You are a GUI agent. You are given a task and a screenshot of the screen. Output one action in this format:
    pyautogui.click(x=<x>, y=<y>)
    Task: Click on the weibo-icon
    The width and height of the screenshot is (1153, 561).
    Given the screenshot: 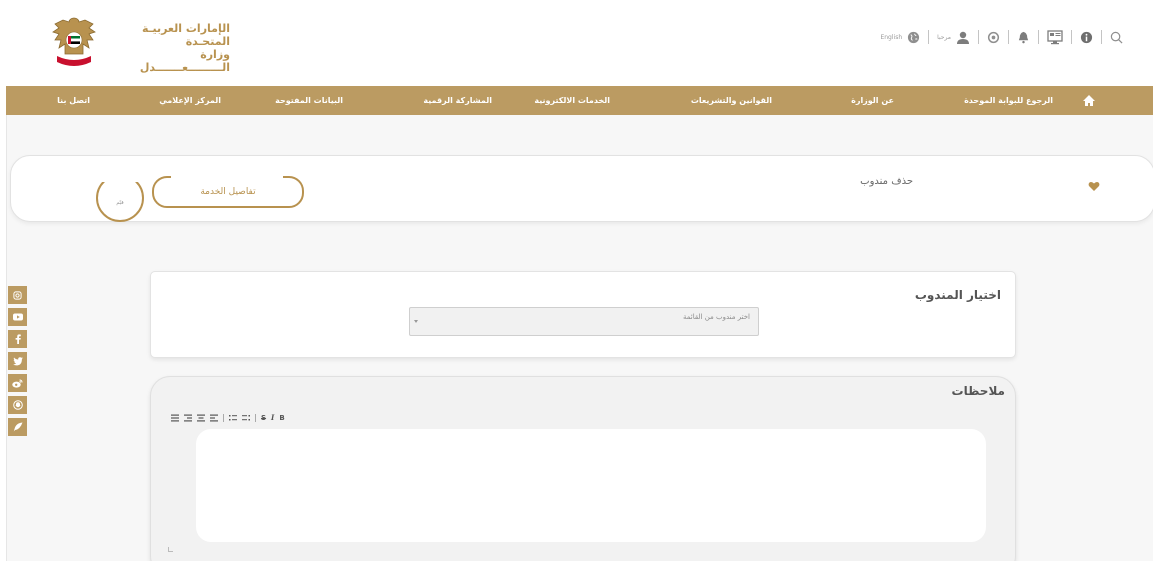 What is the action you would take?
    pyautogui.click(x=17, y=383)
    